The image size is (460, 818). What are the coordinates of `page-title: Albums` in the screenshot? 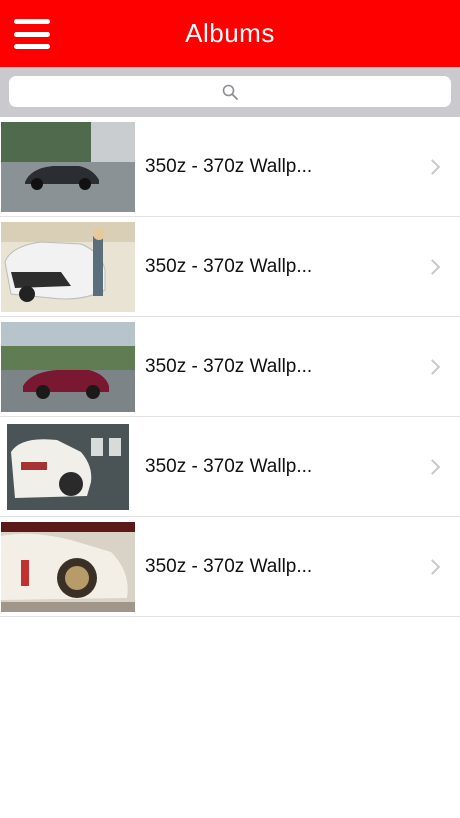 It's located at (230, 33).